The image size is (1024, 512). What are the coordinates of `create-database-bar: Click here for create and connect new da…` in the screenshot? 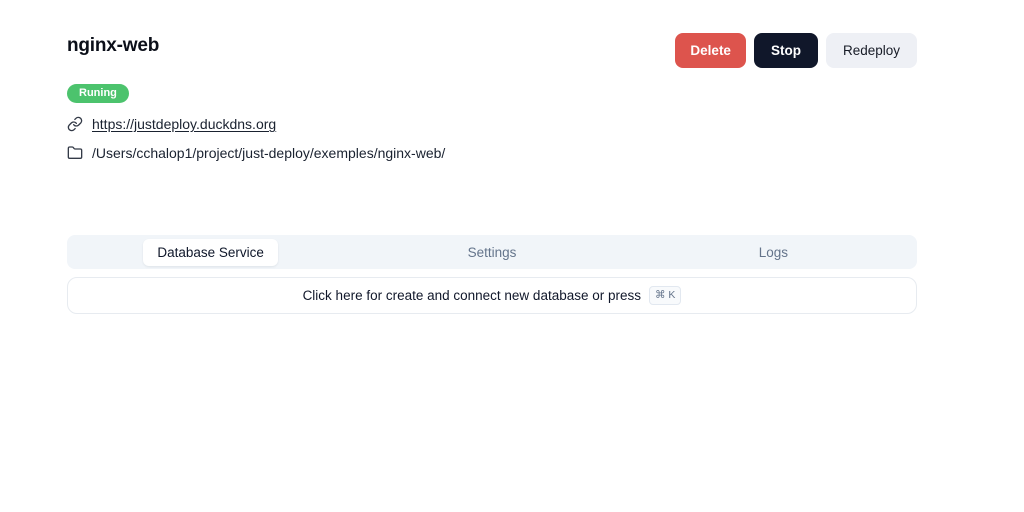 It's located at (492, 295).